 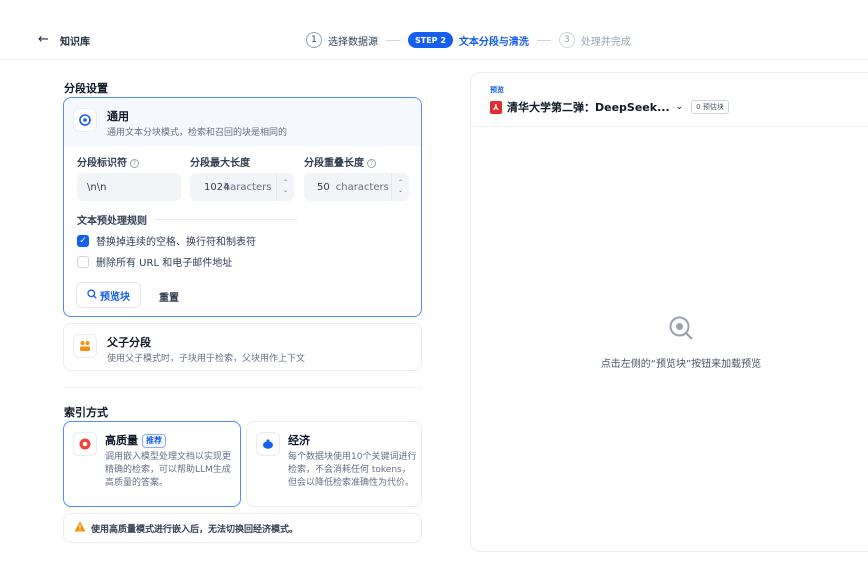 I want to click on overlap-value: 50, so click(x=323, y=187).